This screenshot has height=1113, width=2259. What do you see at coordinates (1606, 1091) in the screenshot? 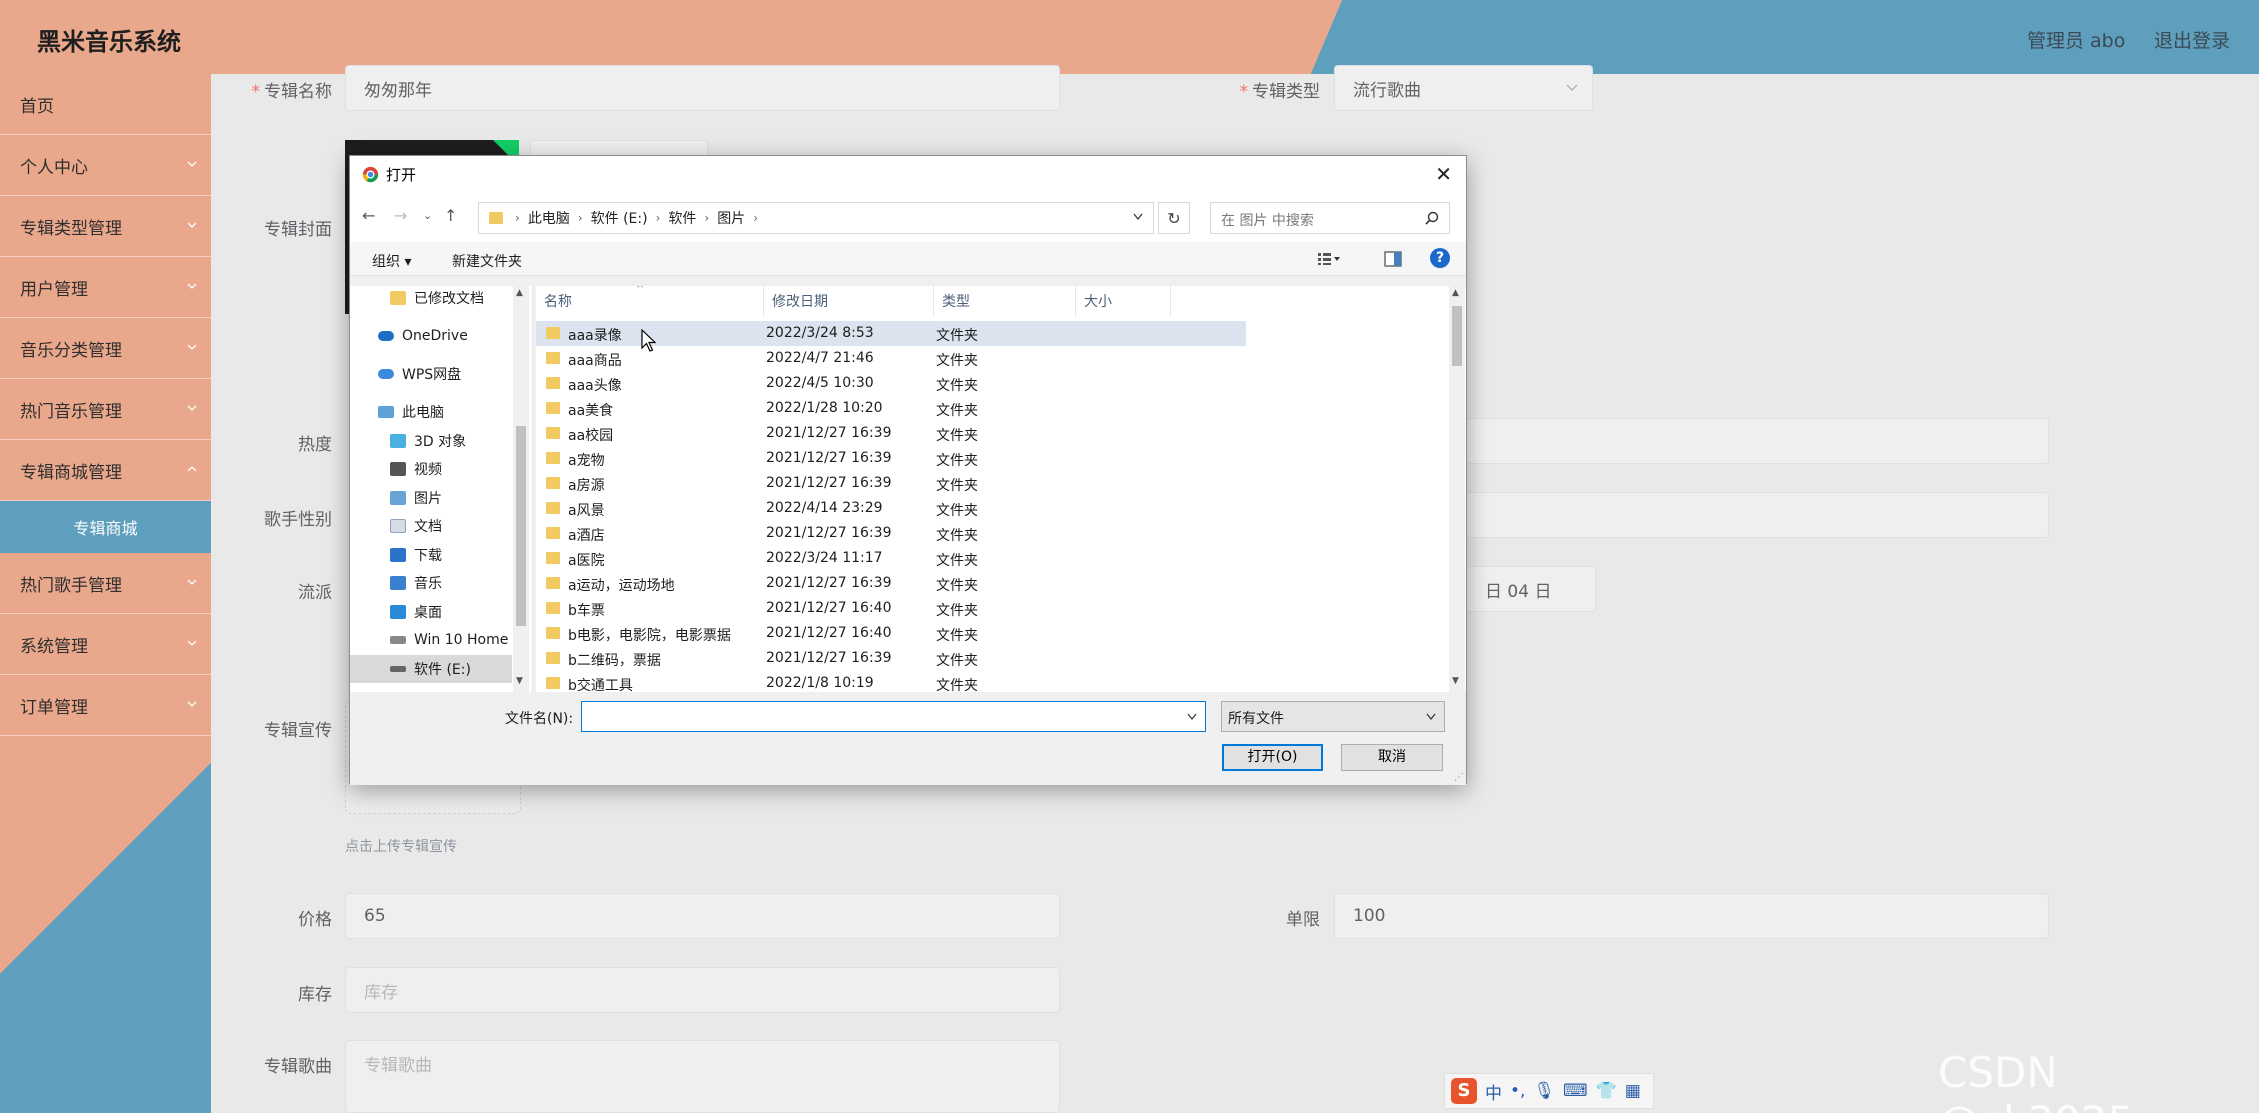
I see `skin-icon: 👕` at bounding box center [1606, 1091].